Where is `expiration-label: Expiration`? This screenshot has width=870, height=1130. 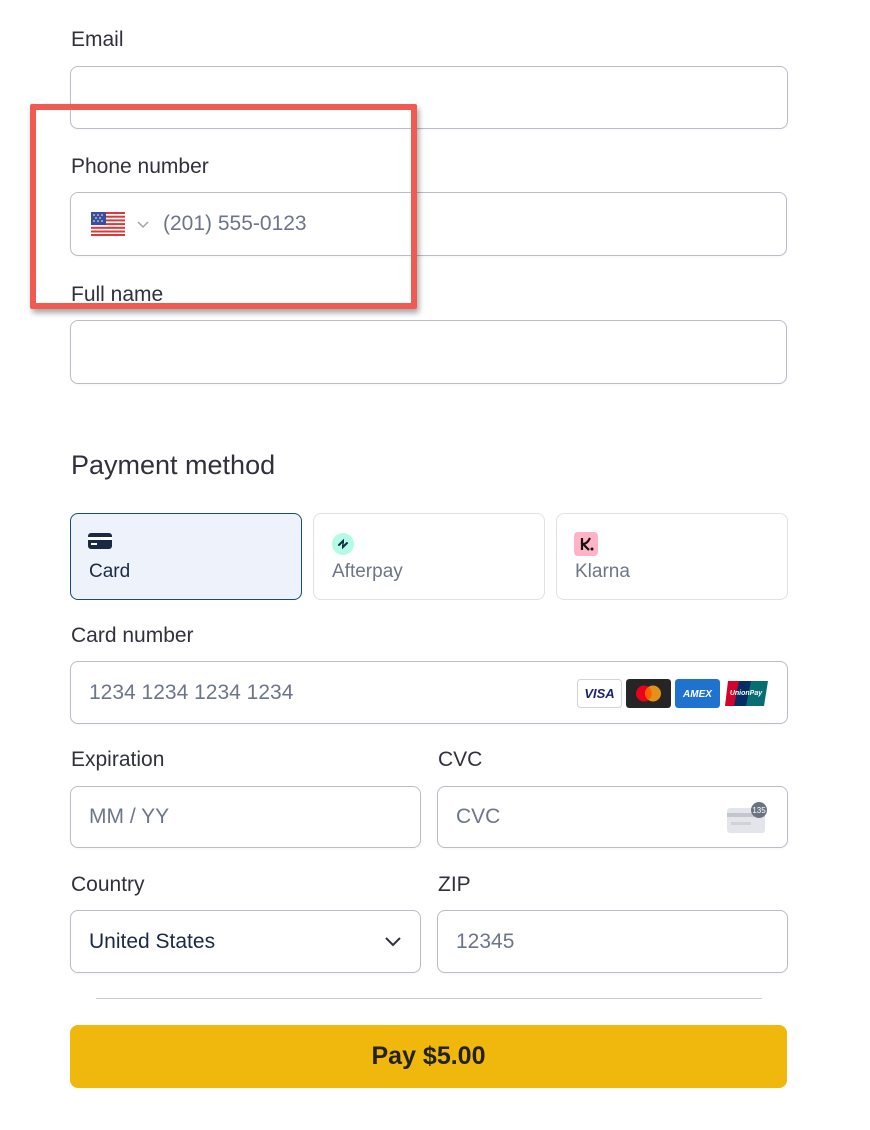 expiration-label: Expiration is located at coordinates (118, 759).